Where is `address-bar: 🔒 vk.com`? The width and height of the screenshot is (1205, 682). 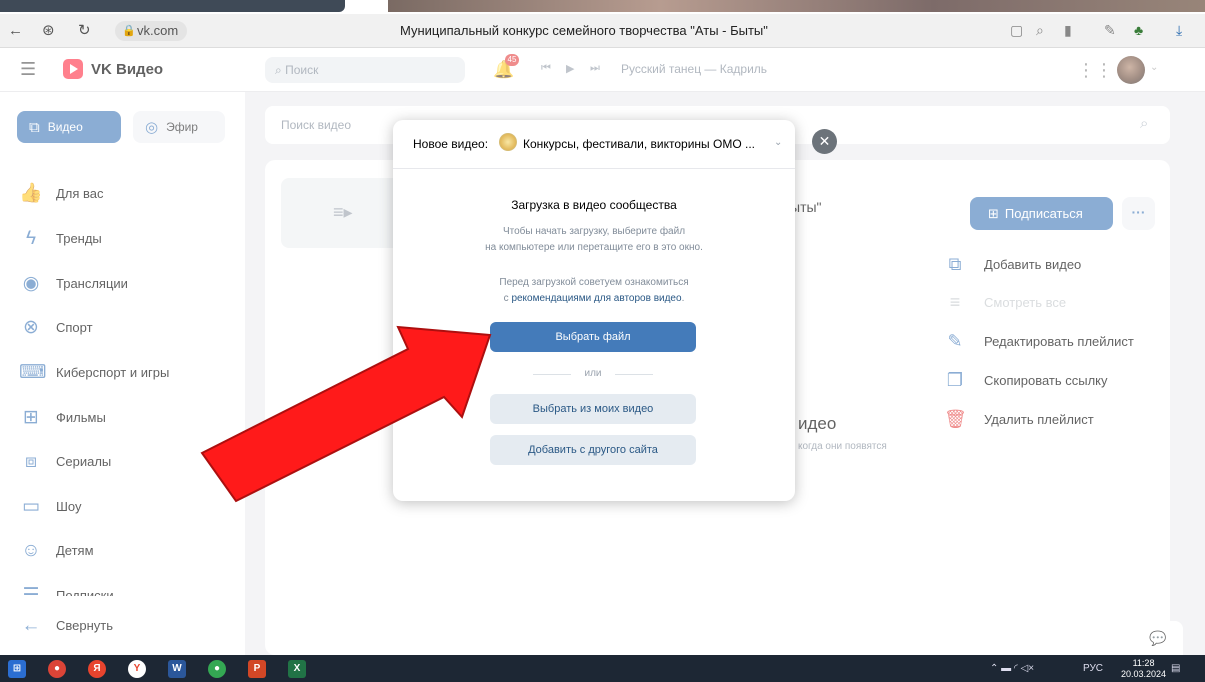 address-bar: 🔒 vk.com is located at coordinates (151, 31).